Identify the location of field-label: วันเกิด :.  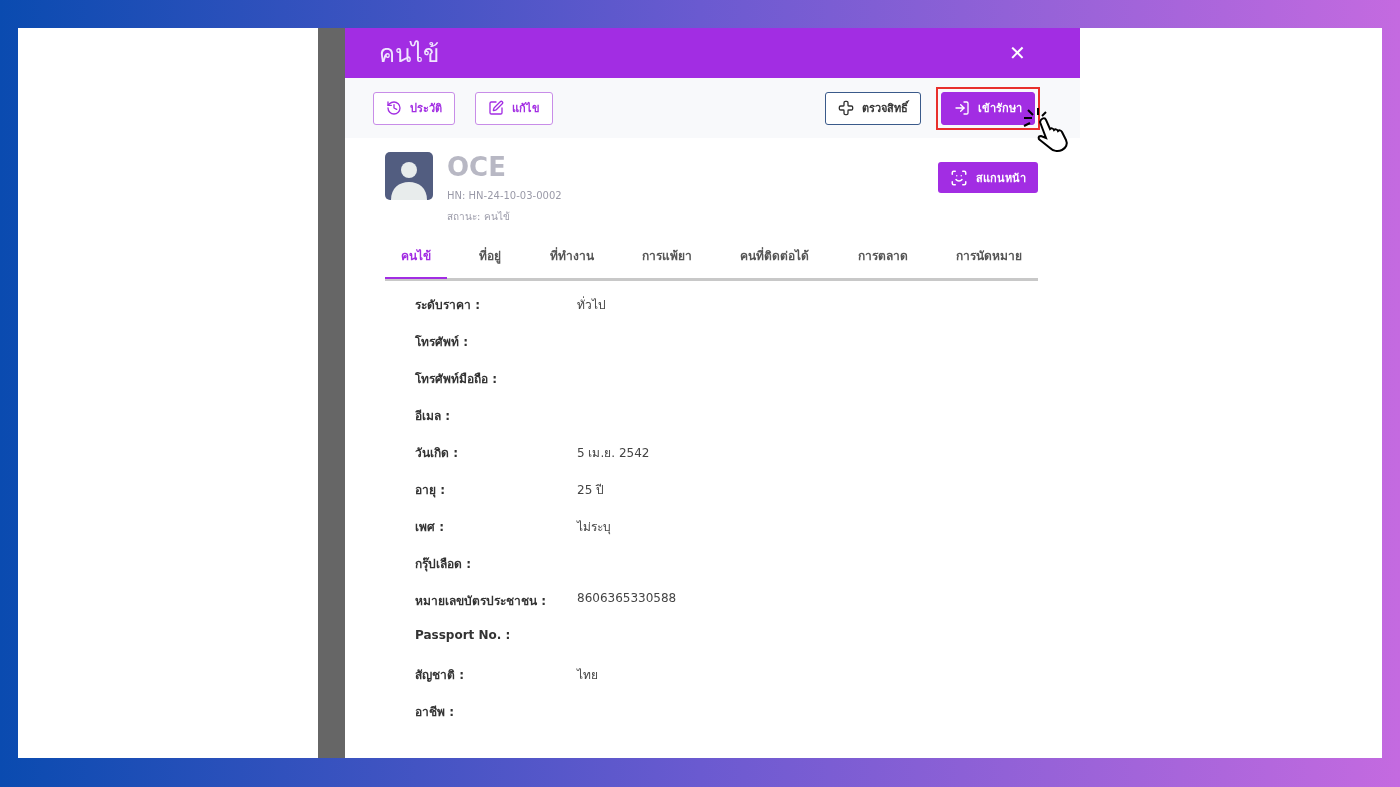
(437, 453).